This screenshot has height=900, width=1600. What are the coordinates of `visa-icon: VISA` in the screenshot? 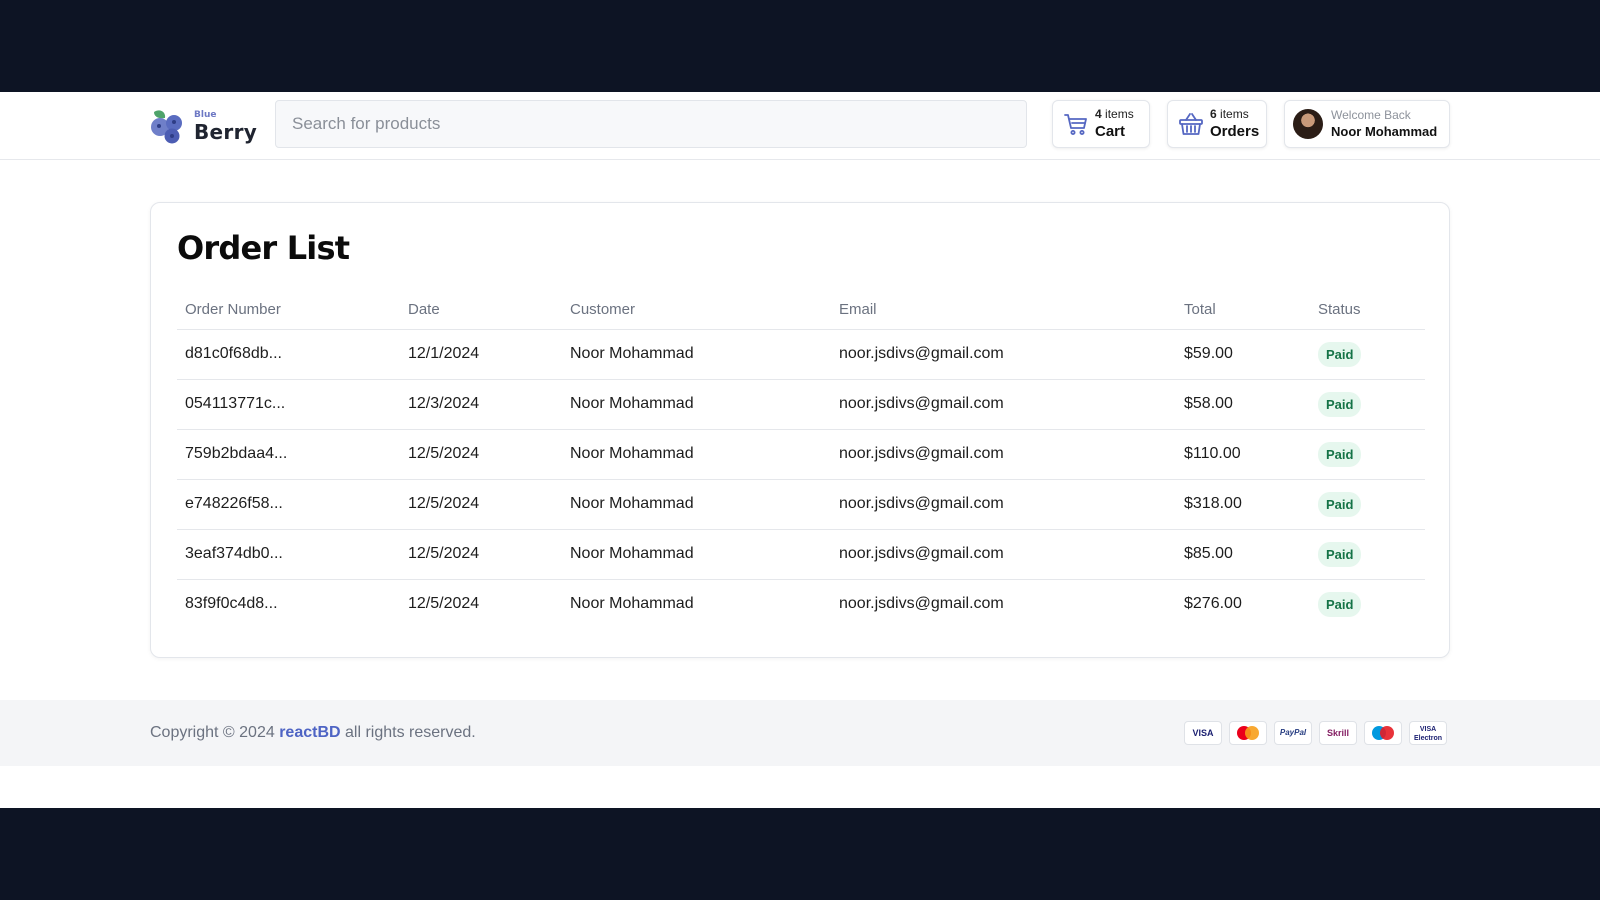 It's located at (1203, 733).